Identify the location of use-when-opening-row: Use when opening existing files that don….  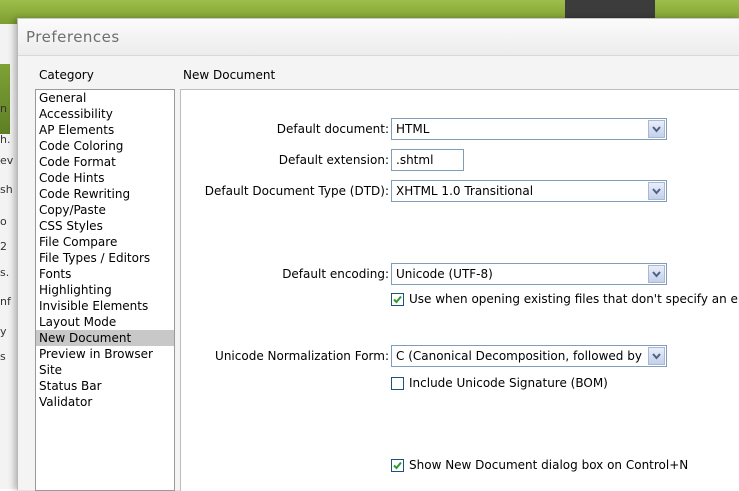
(565, 301).